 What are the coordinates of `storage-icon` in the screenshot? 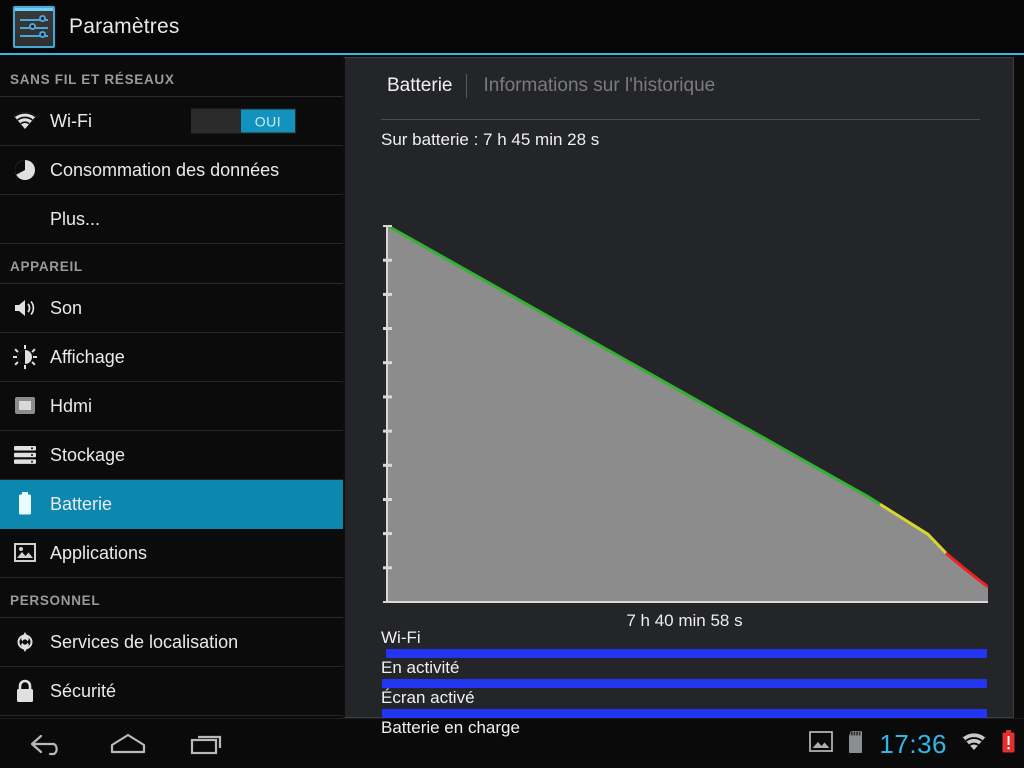 It's located at (25, 455).